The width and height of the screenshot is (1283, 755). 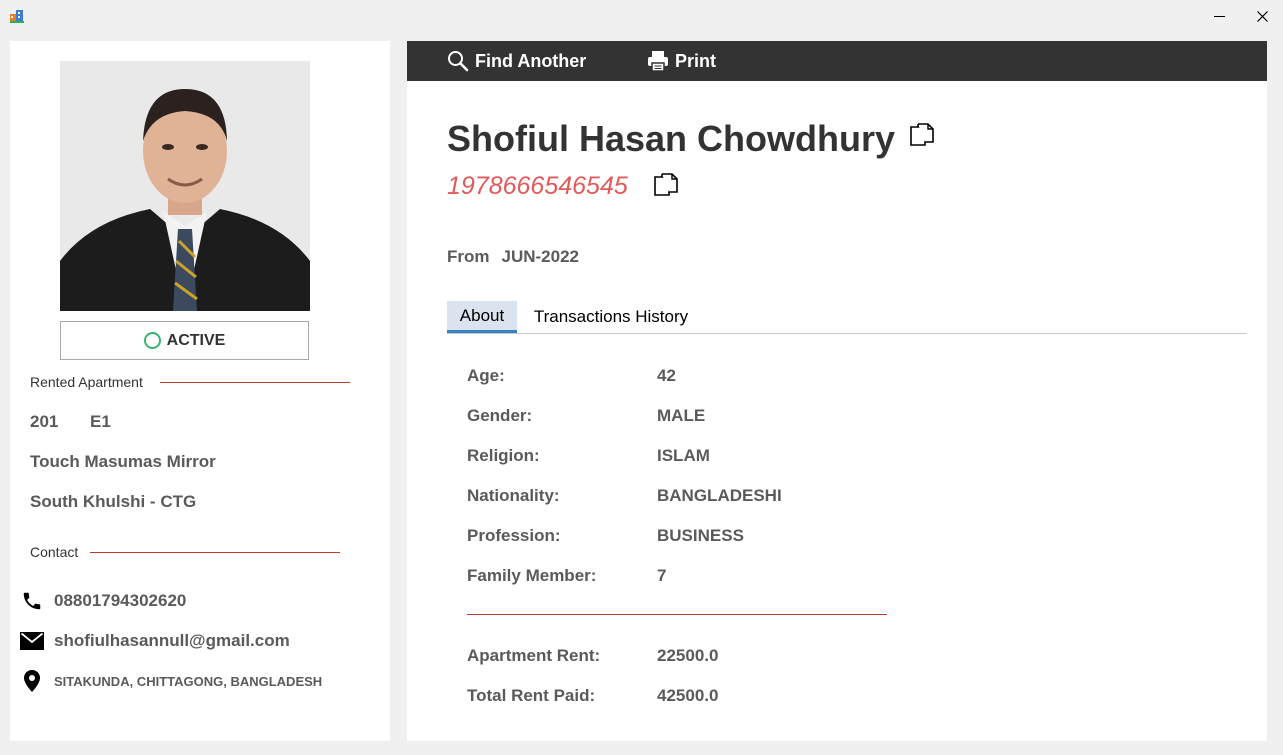 What do you see at coordinates (666, 186) in the screenshot?
I see `copy-id-icon` at bounding box center [666, 186].